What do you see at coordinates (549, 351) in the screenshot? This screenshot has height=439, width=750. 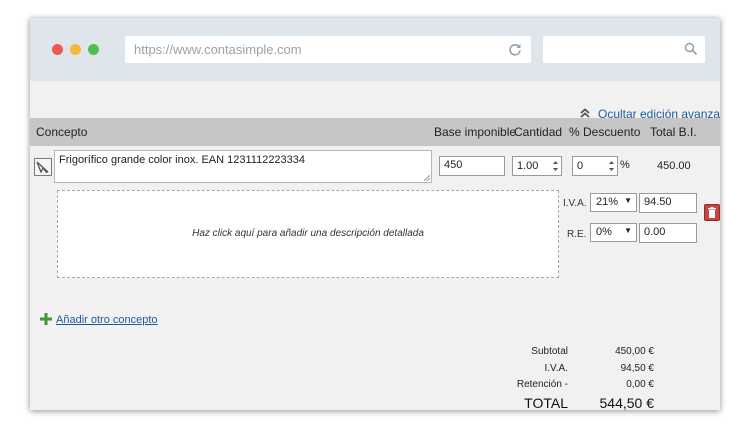 I see `subtotal-label: Subtotal` at bounding box center [549, 351].